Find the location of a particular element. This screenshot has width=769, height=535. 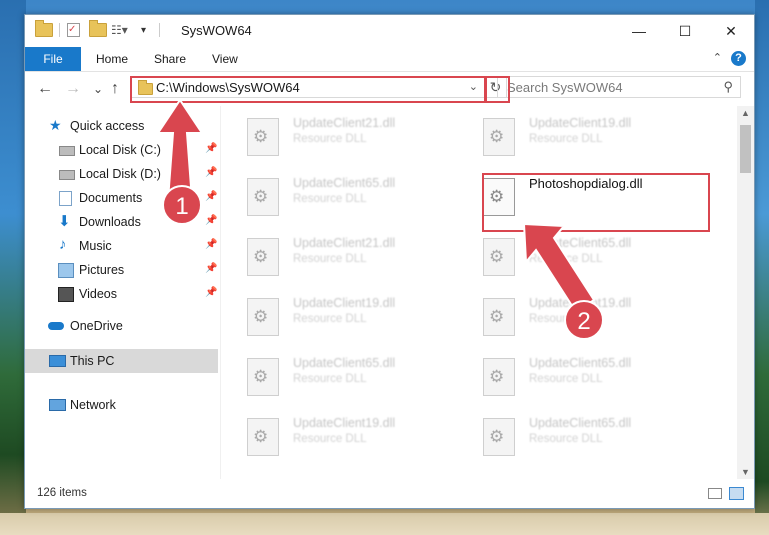

scroll-up-icon: ▲ is located at coordinates (745, 113).